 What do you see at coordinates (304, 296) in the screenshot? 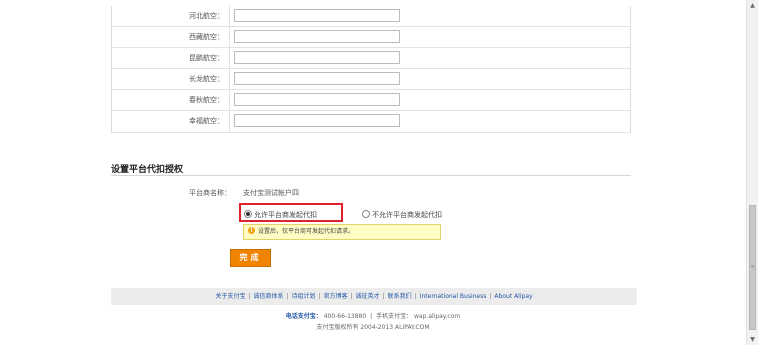
I see `footer-link-plan: 诗组计划` at bounding box center [304, 296].